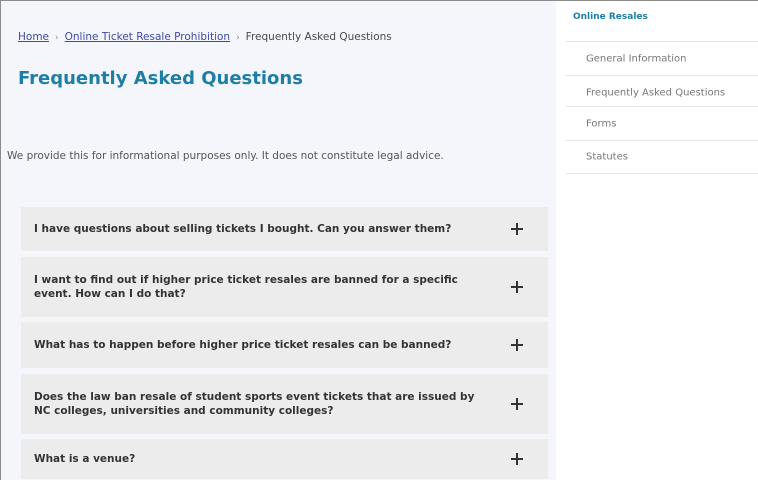 This screenshot has width=758, height=480. I want to click on sidebar-item-forms: Forms, so click(662, 123).